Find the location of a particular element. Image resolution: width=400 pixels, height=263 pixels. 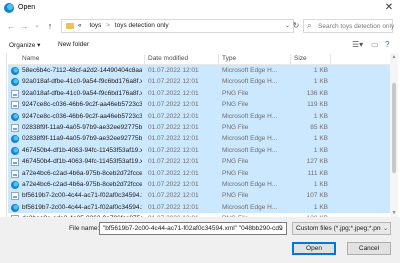

breadcrumb-root-marker: « is located at coordinates (80, 25).